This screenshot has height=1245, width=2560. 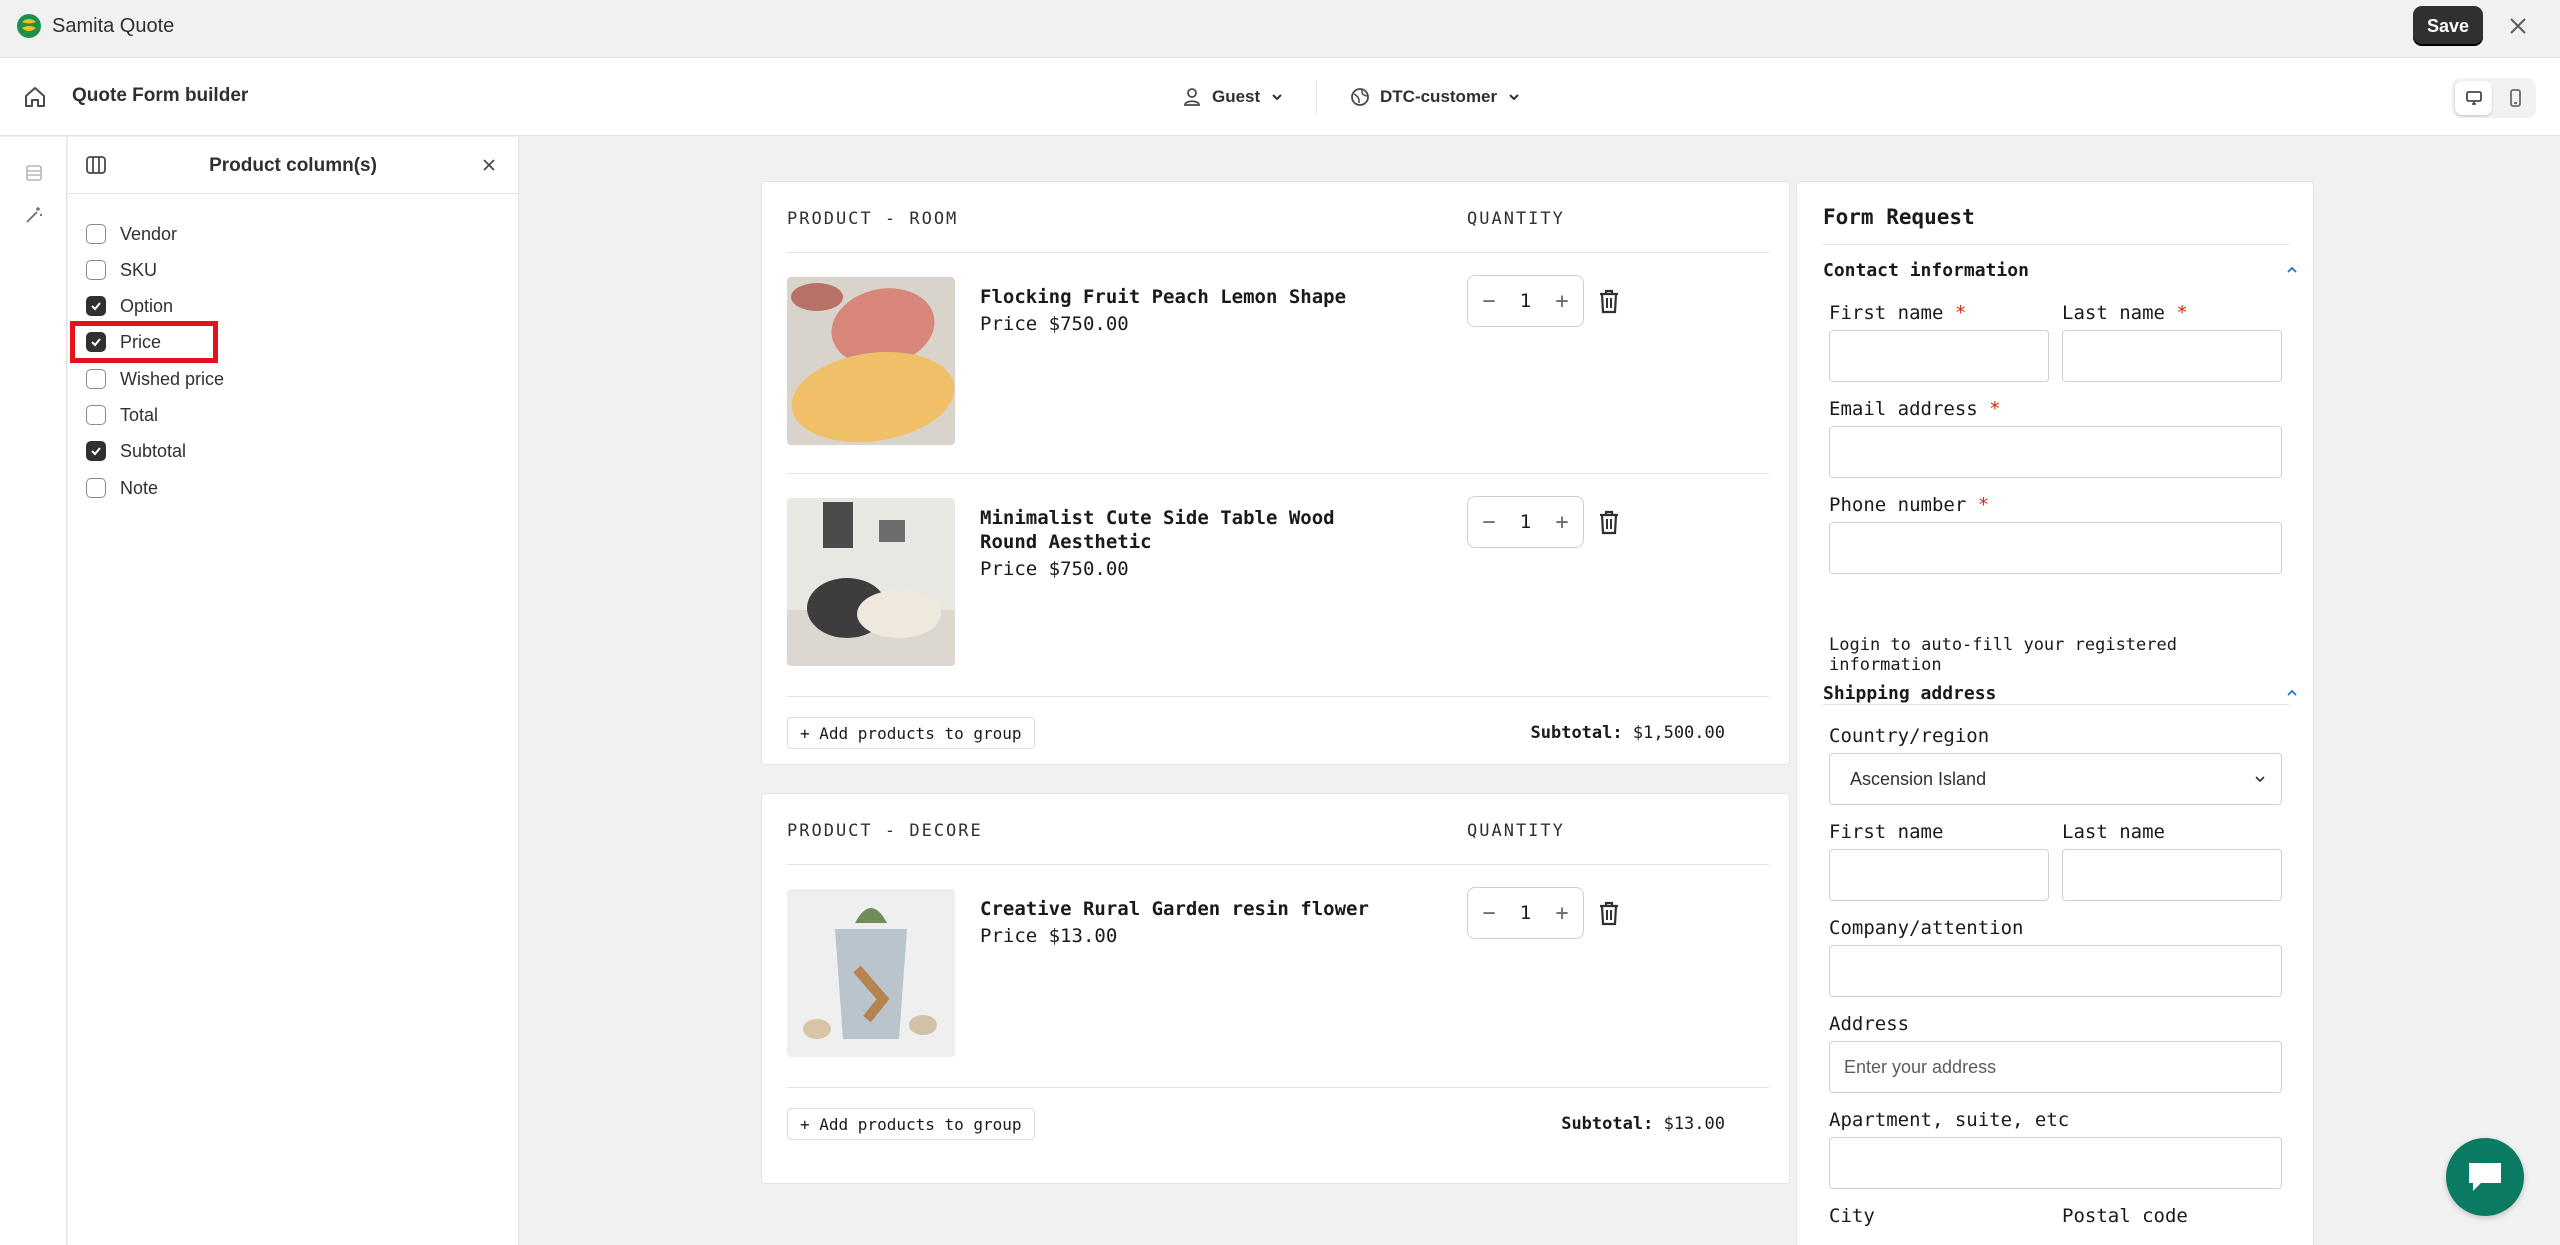 I want to click on rail-design-button, so click(x=34, y=215).